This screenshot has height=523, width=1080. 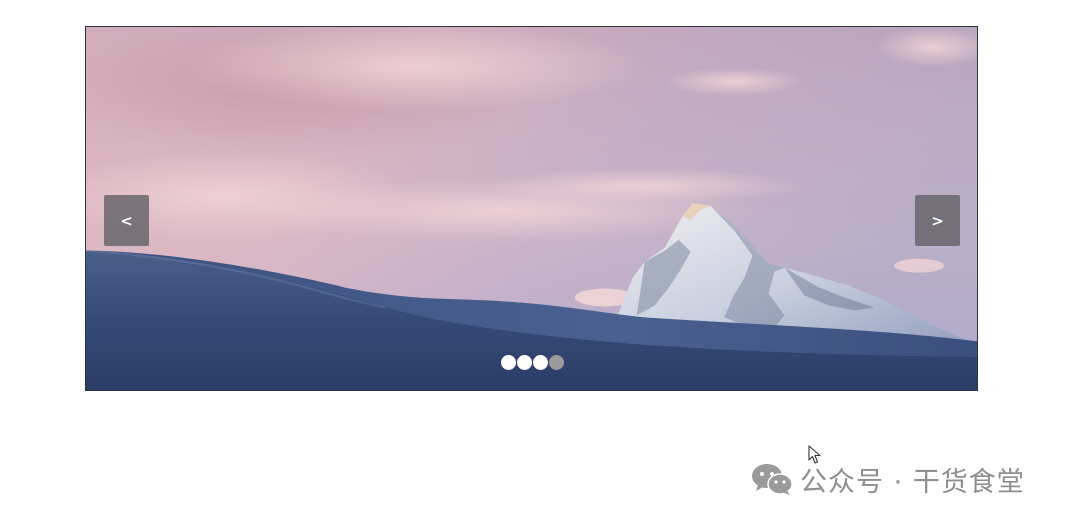 I want to click on next-label: >, so click(x=937, y=220).